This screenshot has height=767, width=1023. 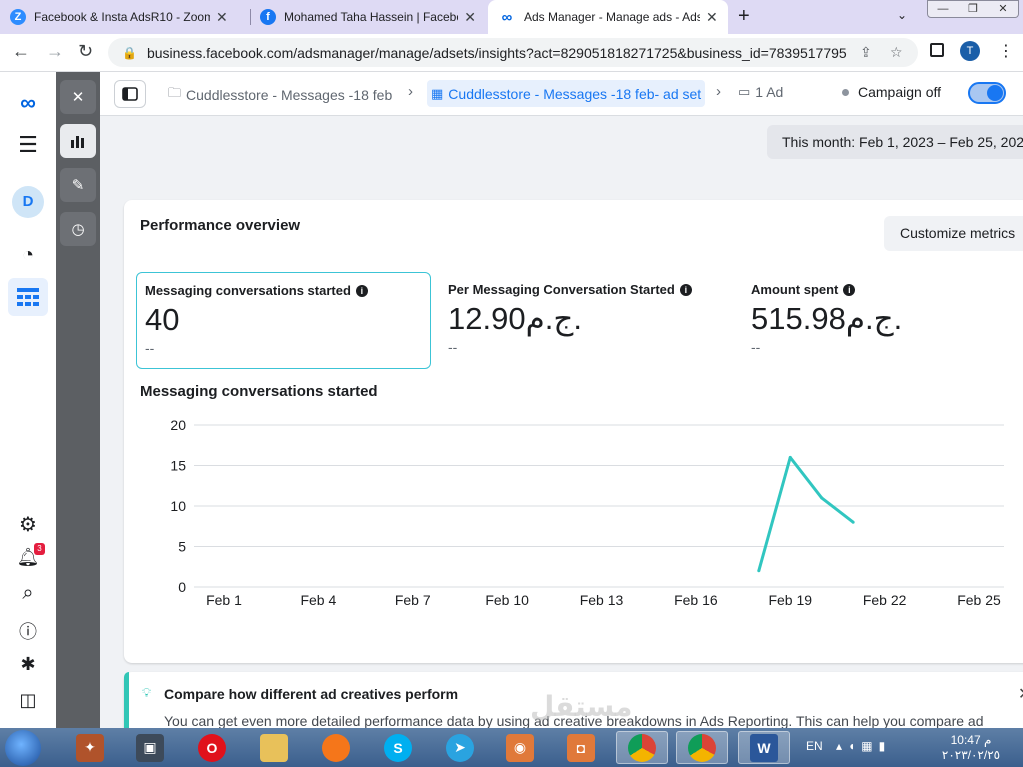 What do you see at coordinates (371, 17) in the screenshot?
I see `tab-title: Mohamed Taha Hassein | Facebook` at bounding box center [371, 17].